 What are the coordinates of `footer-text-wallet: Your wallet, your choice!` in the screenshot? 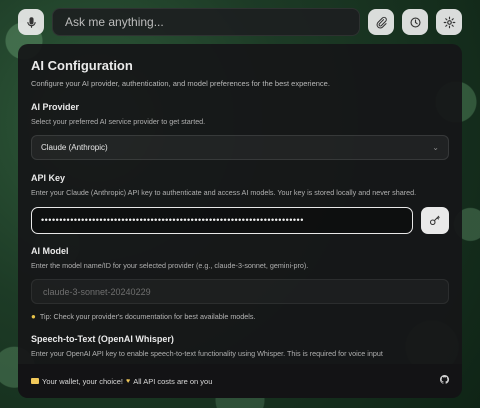 It's located at (83, 381).